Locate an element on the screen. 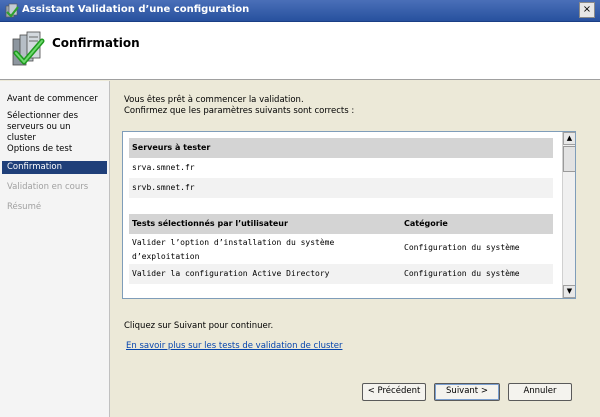 The width and height of the screenshot is (600, 417). scroll-up-arrow-icon: ▲ is located at coordinates (569, 138).